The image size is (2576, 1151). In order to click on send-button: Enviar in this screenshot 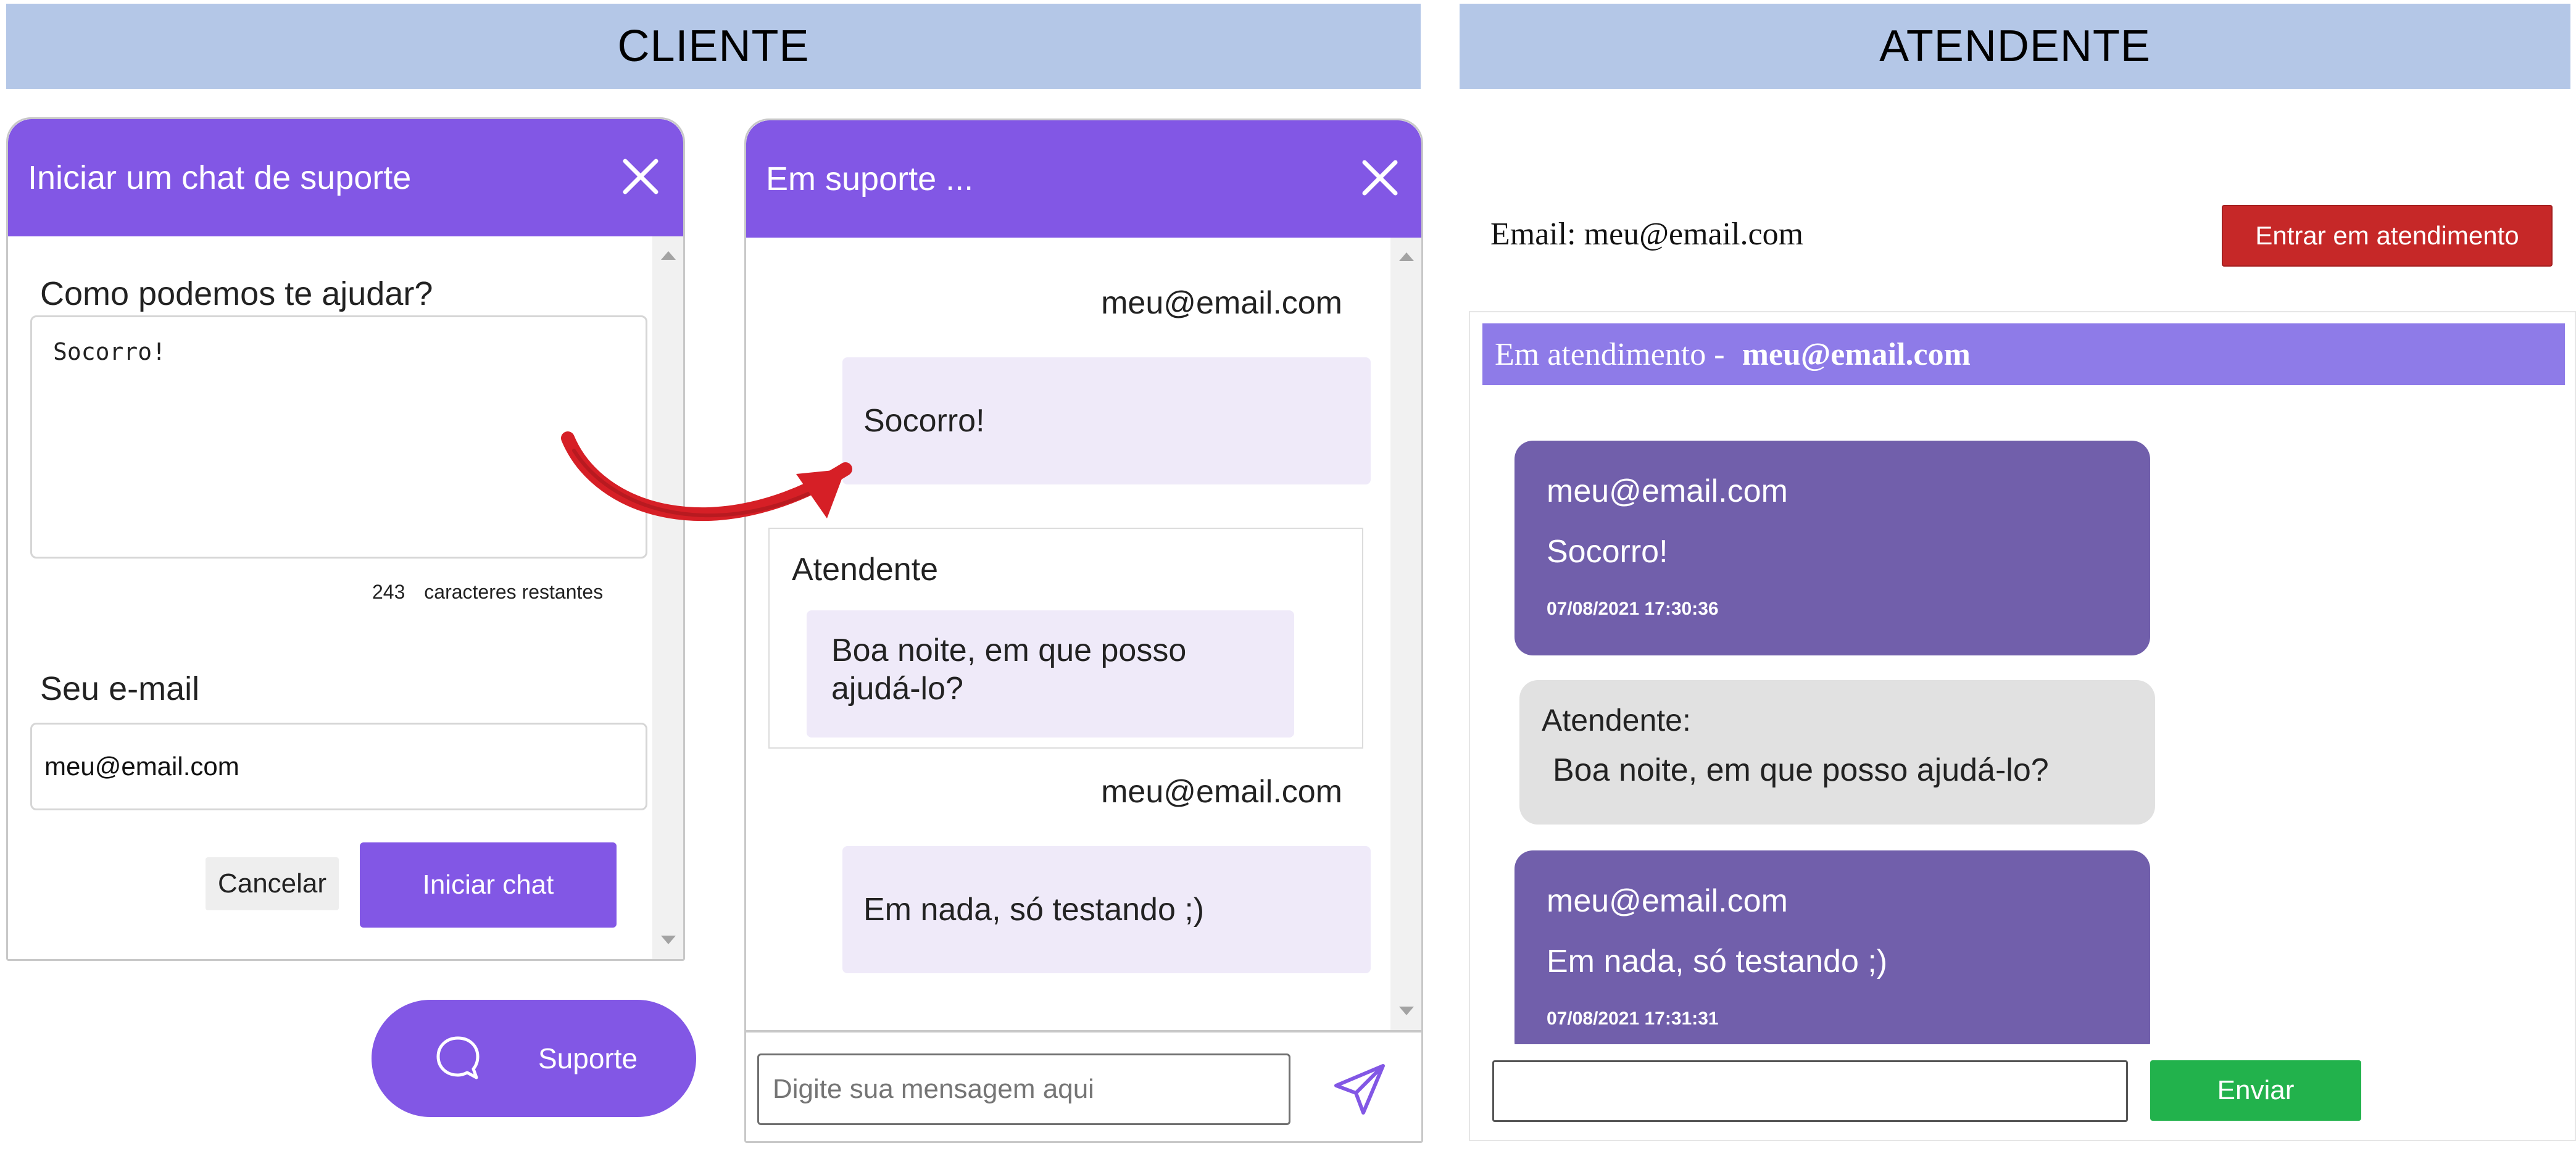, I will do `click(2256, 1090)`.